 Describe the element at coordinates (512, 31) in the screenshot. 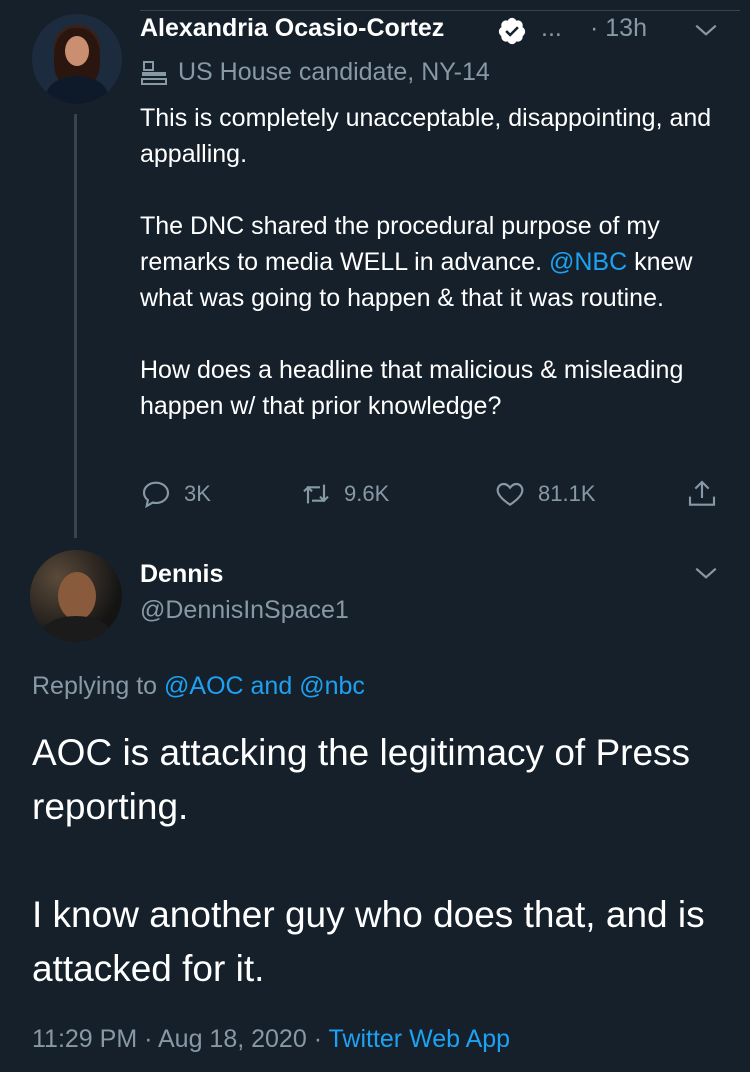

I see `verified-badge-icon` at that location.